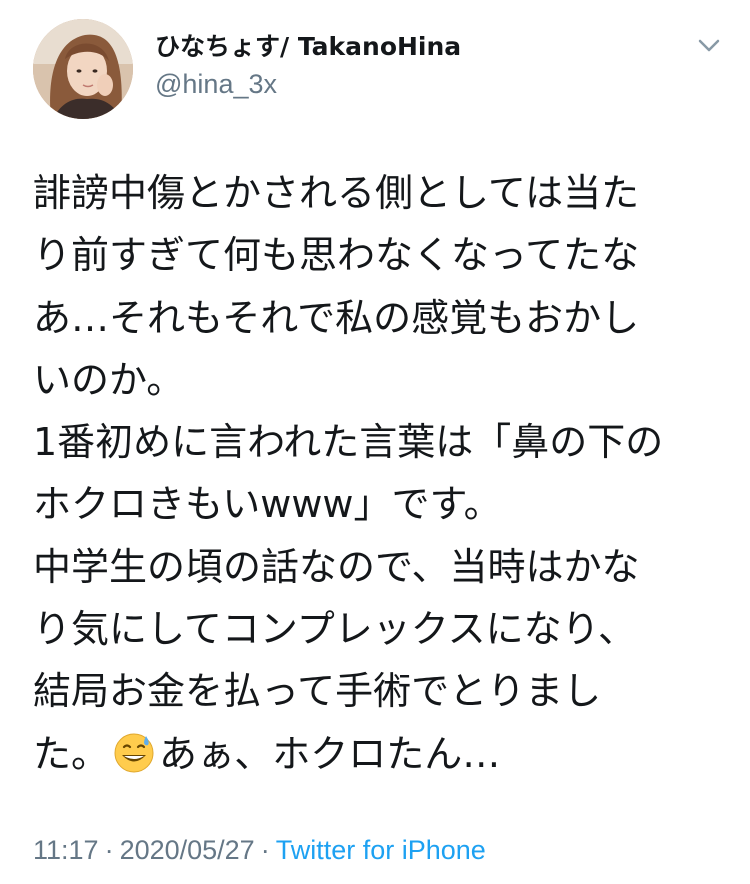 The height and width of the screenshot is (884, 750). I want to click on tweet-time: 11:17, so click(66, 850).